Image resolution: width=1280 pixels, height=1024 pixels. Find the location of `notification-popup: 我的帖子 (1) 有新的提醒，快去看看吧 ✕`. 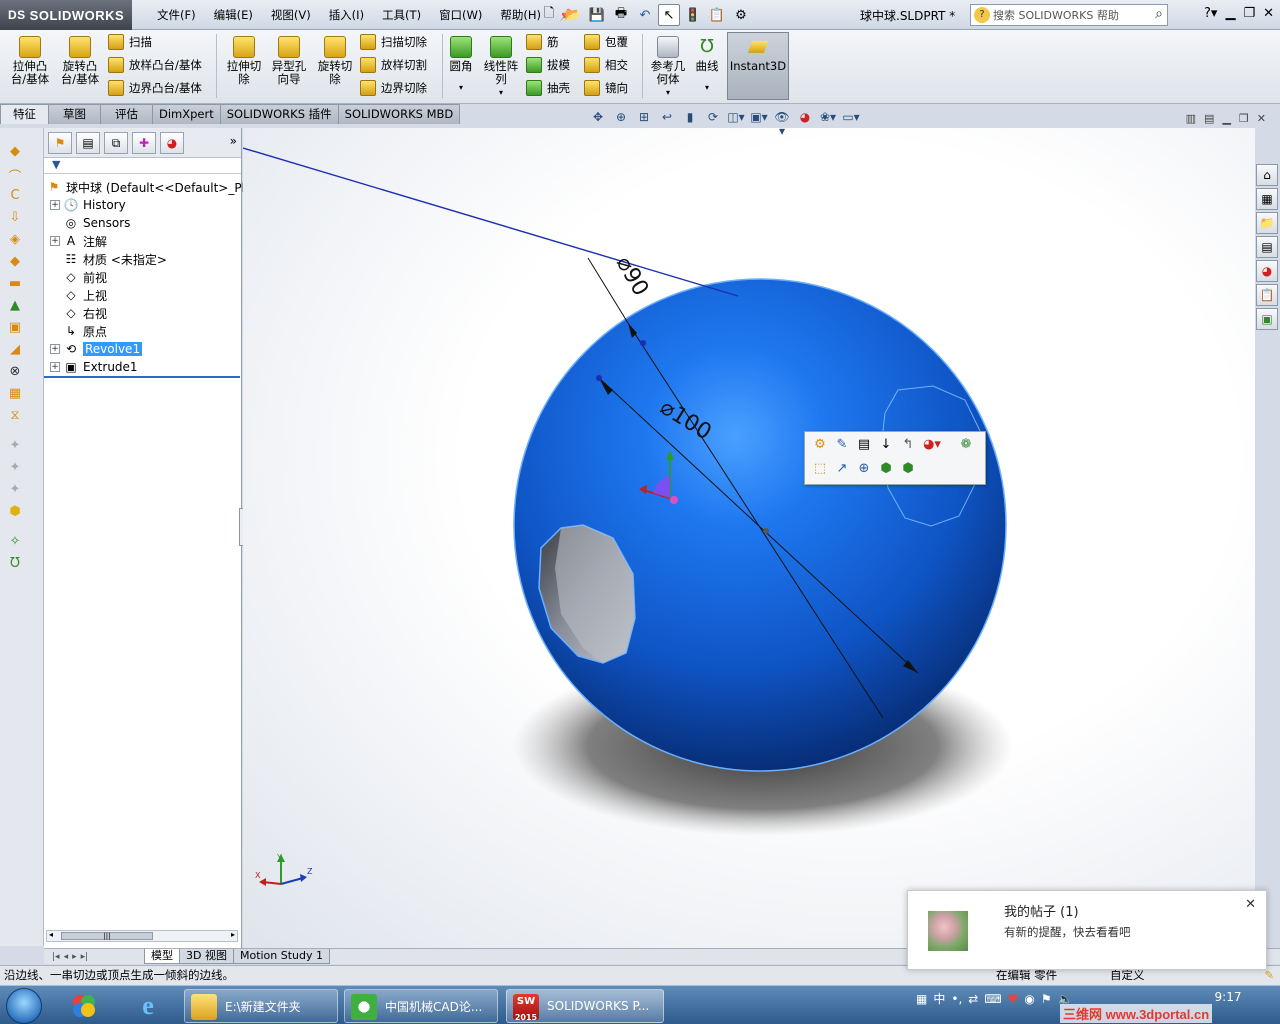

notification-popup: 我的帖子 (1) 有新的提醒，快去看看吧 ✕ is located at coordinates (1087, 930).